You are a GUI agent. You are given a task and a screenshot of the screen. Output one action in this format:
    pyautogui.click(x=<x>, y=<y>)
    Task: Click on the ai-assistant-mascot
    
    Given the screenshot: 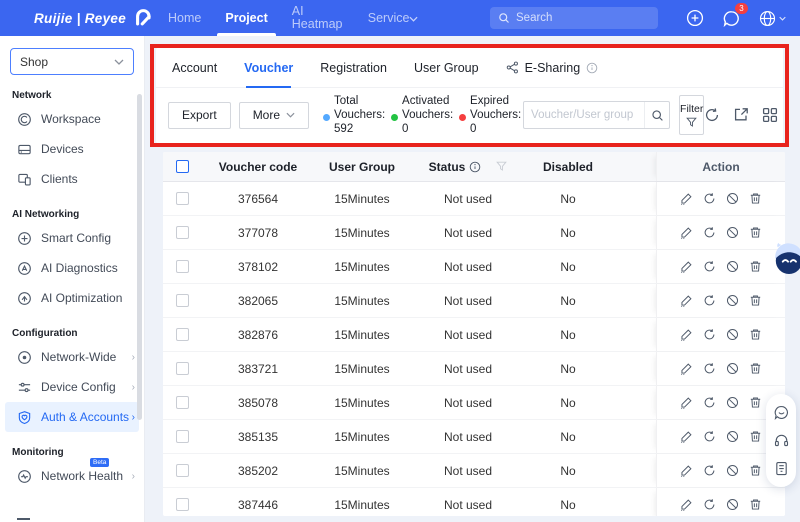 What is the action you would take?
    pyautogui.click(x=785, y=259)
    